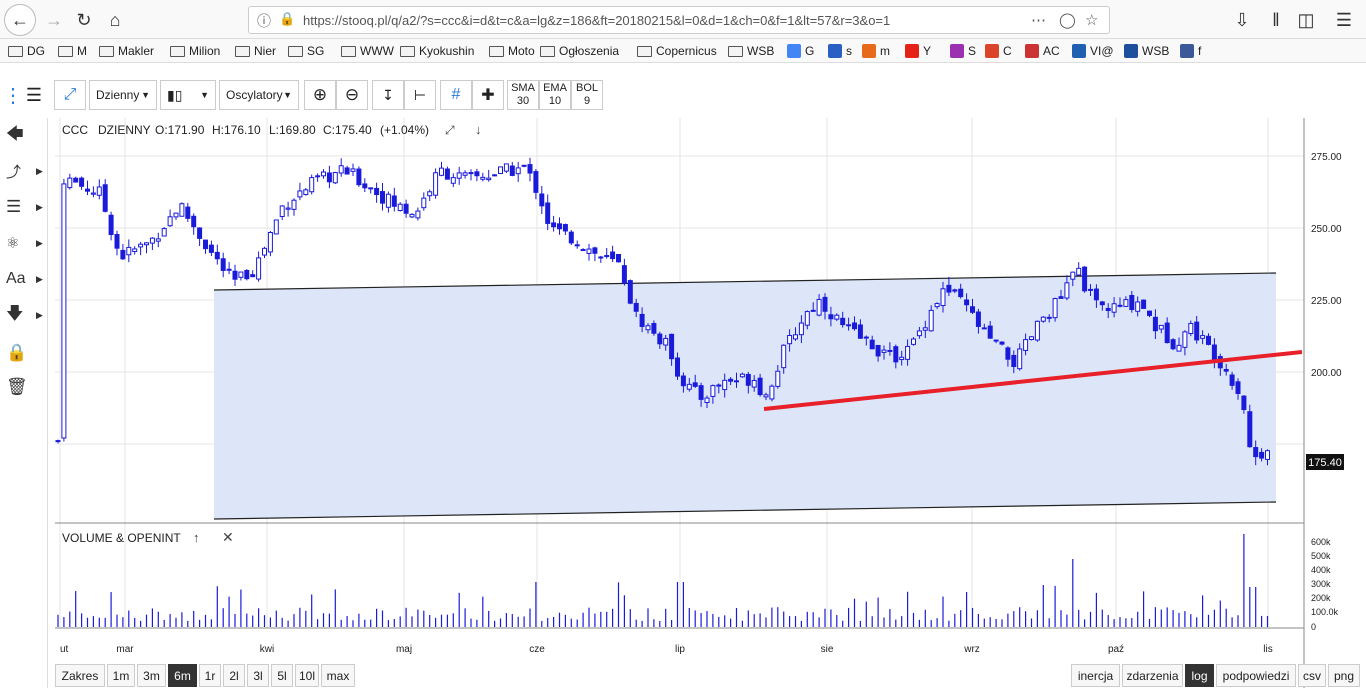  I want to click on time-tick-label: kwi, so click(267, 649).